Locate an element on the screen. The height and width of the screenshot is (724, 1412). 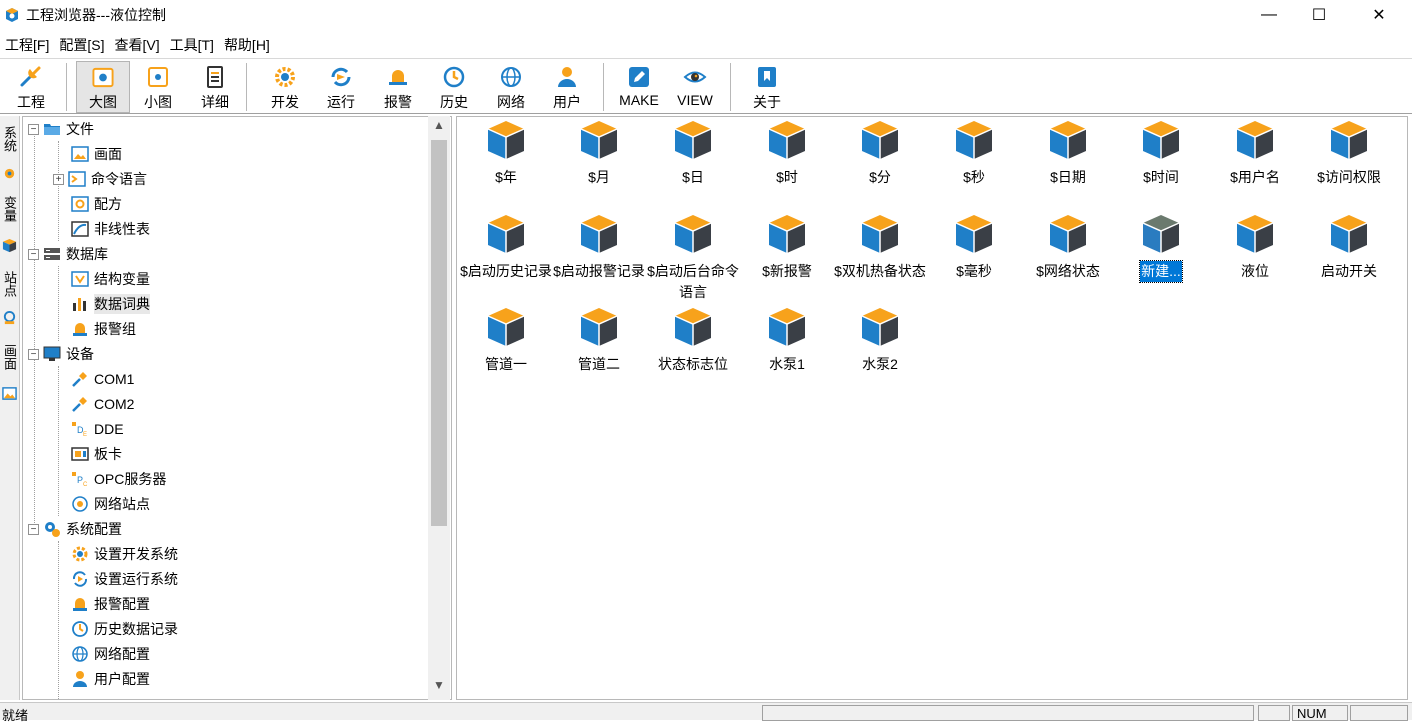
status-bar: 就绪 NUM is located at coordinates (706, 712).